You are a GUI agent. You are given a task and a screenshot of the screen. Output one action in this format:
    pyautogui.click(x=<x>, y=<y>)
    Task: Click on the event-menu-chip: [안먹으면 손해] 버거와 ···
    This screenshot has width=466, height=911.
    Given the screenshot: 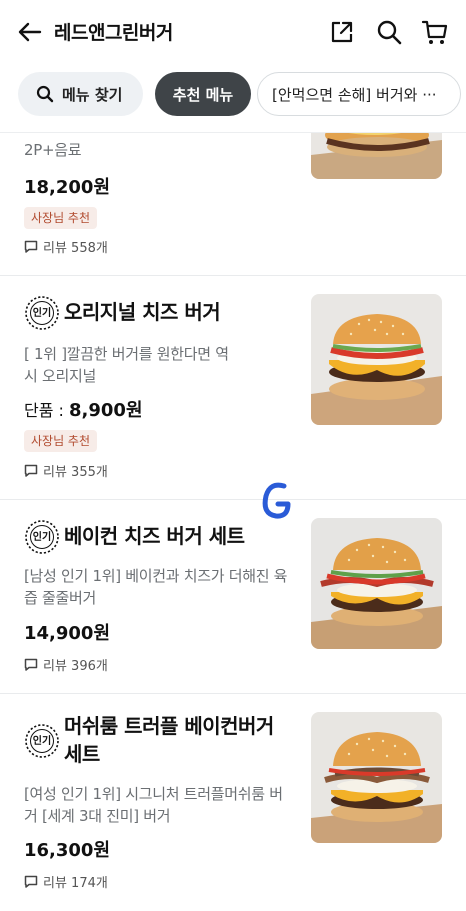 What is the action you would take?
    pyautogui.click(x=359, y=94)
    